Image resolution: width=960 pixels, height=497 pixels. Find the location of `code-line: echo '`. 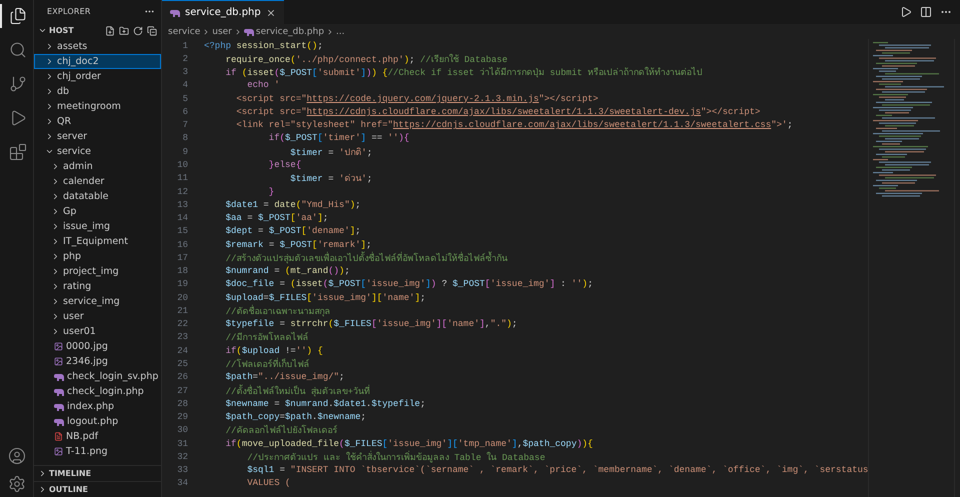

code-line: echo ' is located at coordinates (263, 85).